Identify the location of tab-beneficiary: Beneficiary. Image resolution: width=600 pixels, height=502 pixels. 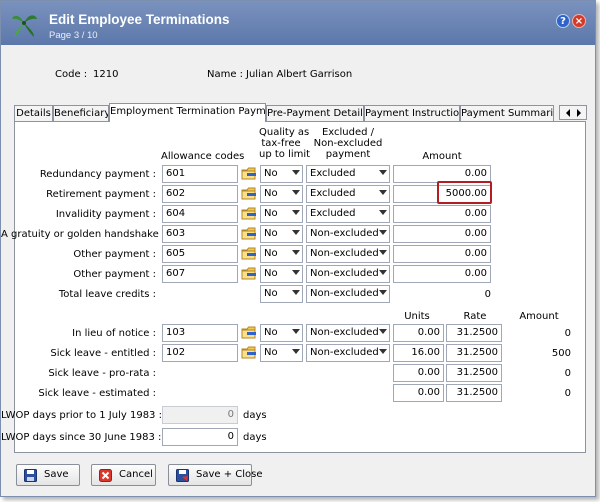
(81, 113).